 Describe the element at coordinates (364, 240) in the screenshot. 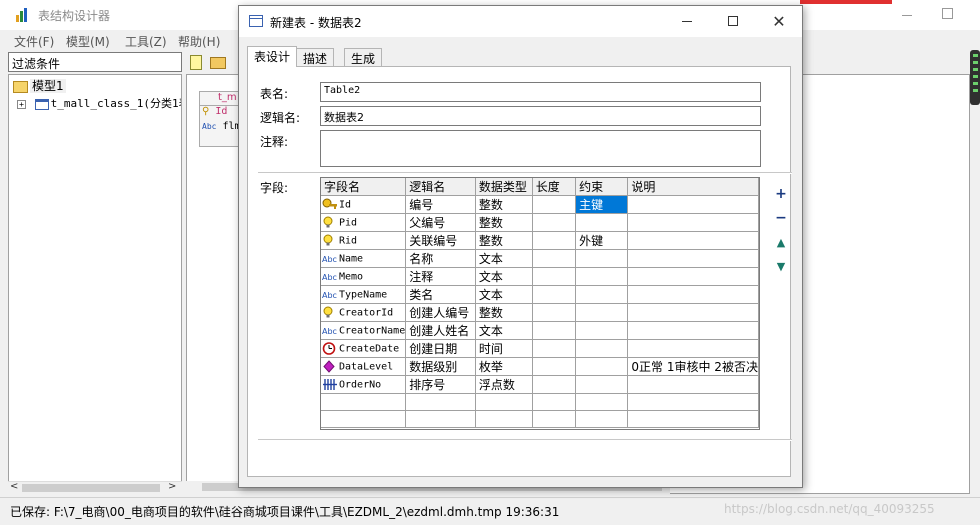

I see `cell-field-name: Rid` at that location.